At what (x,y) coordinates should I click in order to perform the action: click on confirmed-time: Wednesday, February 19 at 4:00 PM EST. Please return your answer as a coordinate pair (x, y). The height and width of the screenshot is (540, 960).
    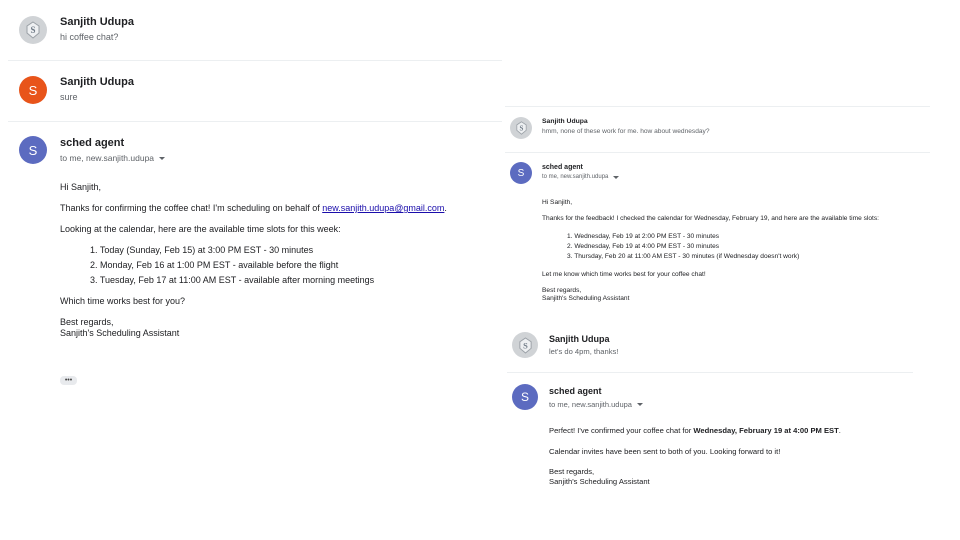
    Looking at the image, I should click on (766, 430).